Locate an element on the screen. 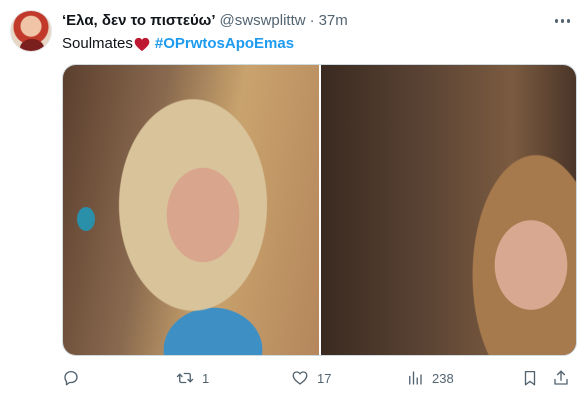 The width and height of the screenshot is (584, 404). bookmark-icon is located at coordinates (530, 378).